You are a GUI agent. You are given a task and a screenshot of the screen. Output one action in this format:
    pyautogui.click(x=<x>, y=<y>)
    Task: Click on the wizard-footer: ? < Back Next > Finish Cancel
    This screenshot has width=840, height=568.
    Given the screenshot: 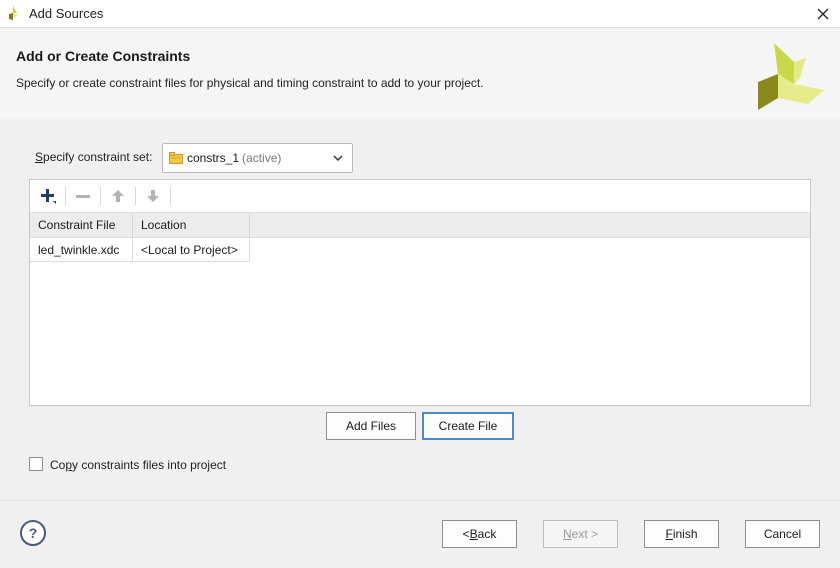 What is the action you would take?
    pyautogui.click(x=420, y=534)
    